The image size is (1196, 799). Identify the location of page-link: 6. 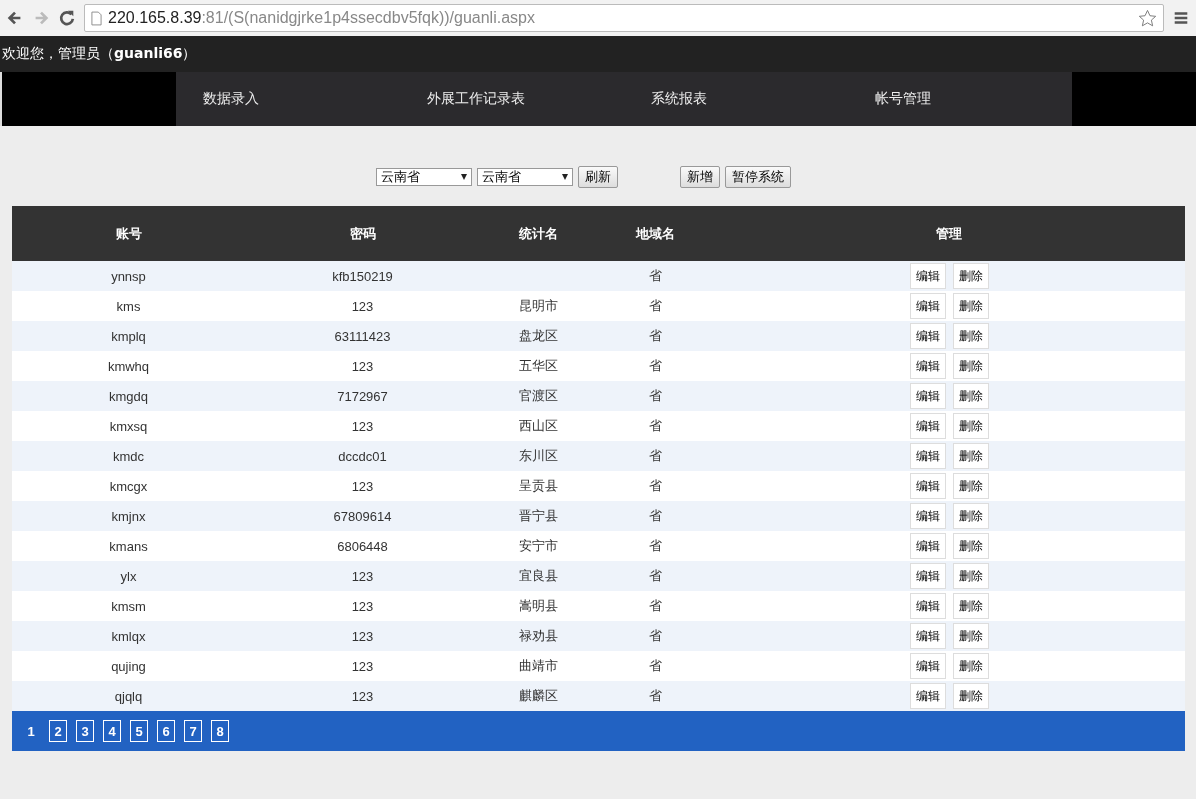
(166, 731).